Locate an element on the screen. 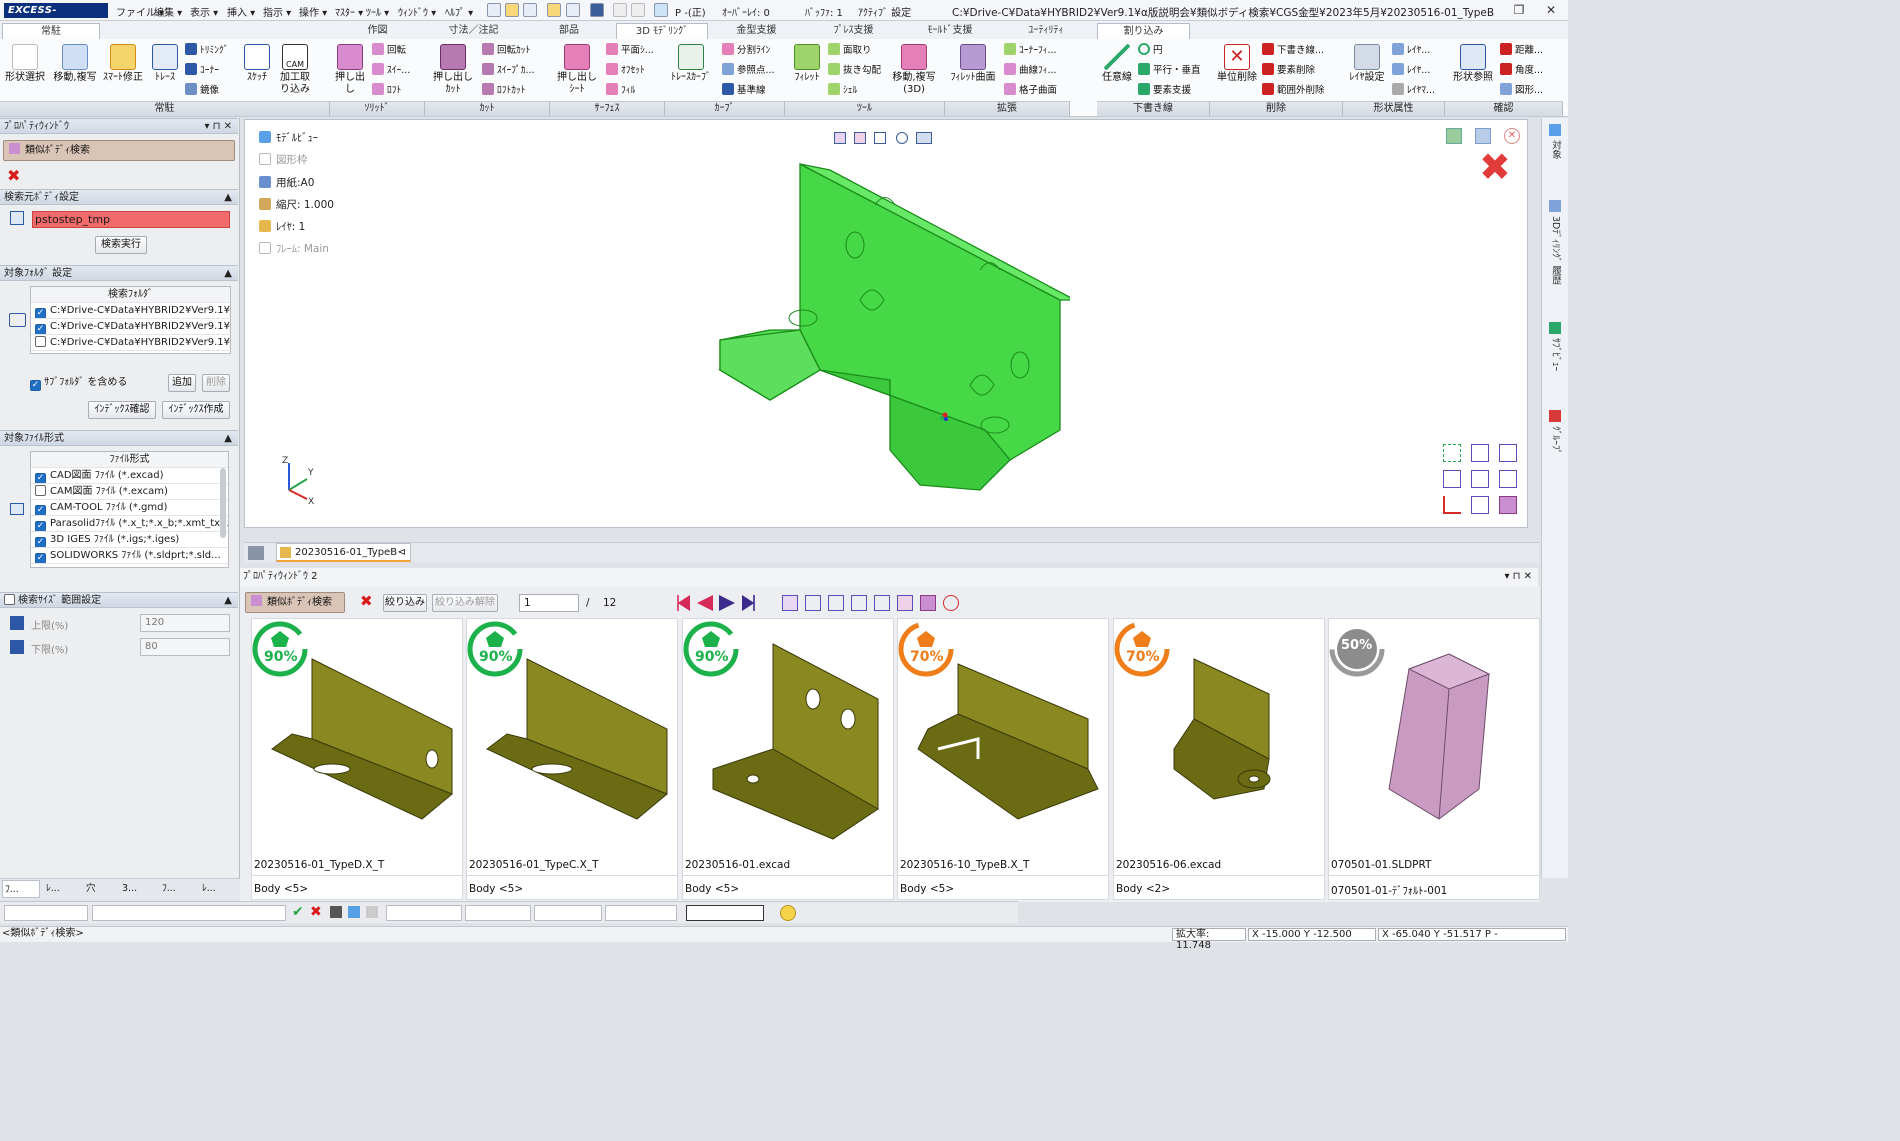 Image resolution: width=1900 pixels, height=1141 pixels. loft-cut-button: ﾛﾌﾄｶｯﾄ is located at coordinates (504, 90).